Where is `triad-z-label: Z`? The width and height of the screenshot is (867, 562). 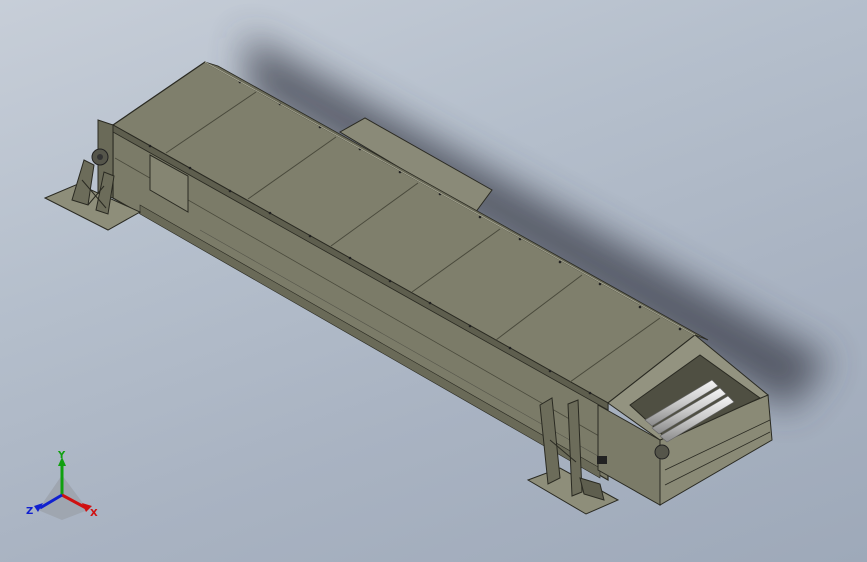
triad-z-label: Z is located at coordinates (29, 511).